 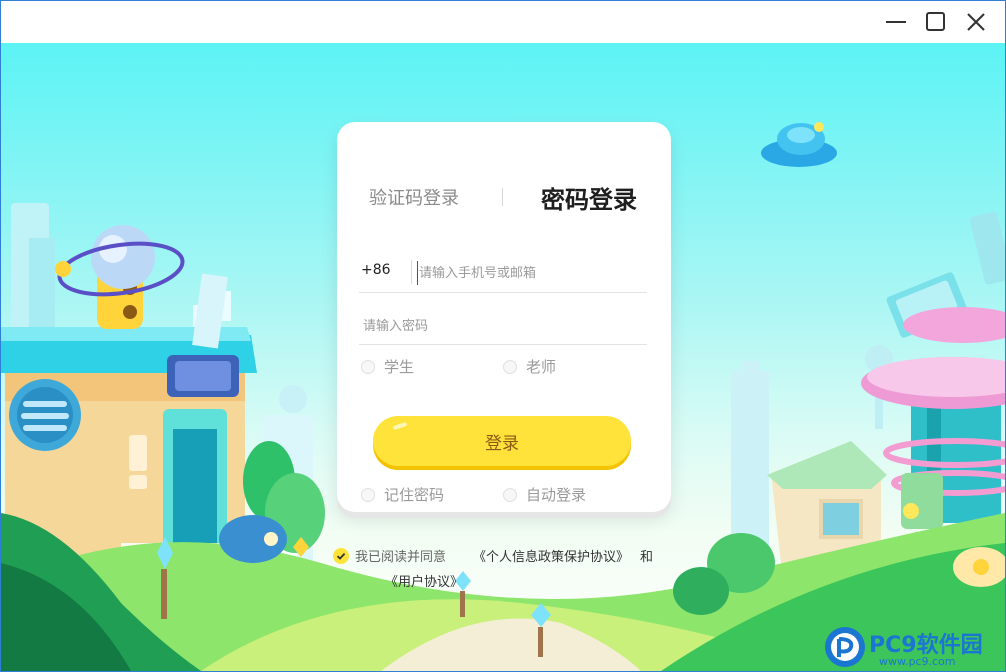 I want to click on tab-password-login: 密码登录, so click(x=589, y=197).